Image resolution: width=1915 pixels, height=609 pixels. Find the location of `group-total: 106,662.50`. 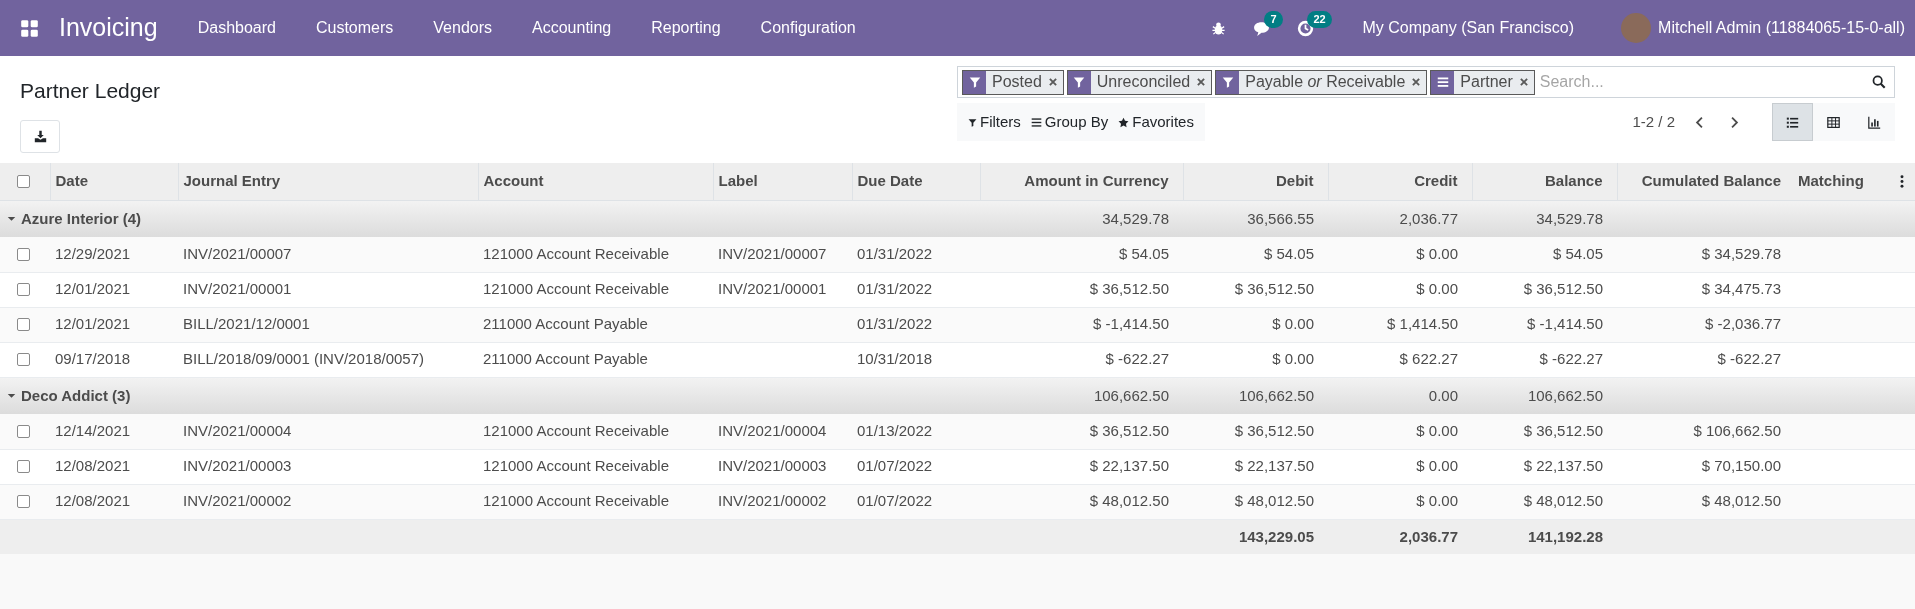

group-total: 106,662.50 is located at coordinates (1255, 395).